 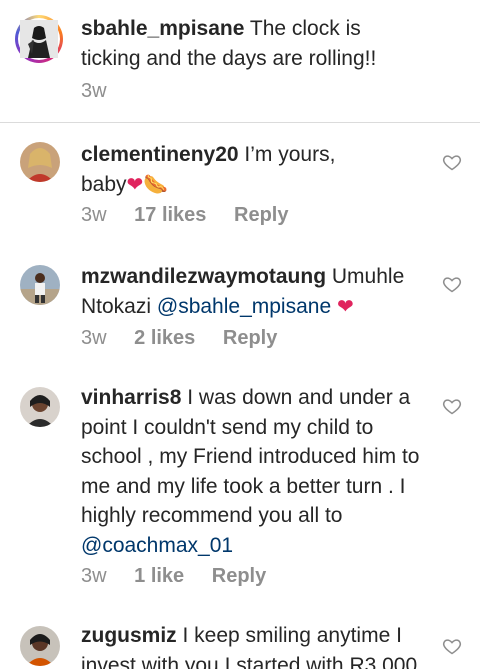 What do you see at coordinates (157, 545) in the screenshot?
I see `mention-link: @coachmax_01` at bounding box center [157, 545].